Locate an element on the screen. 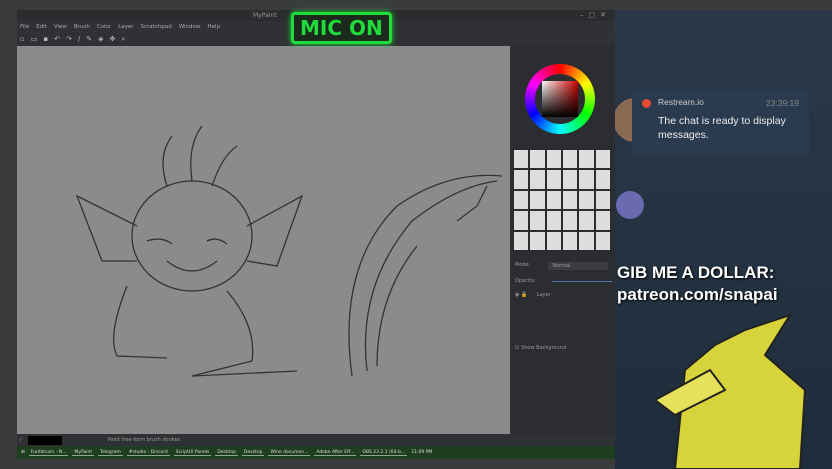 Image resolution: width=832 pixels, height=469 pixels. mode-select: Normal is located at coordinates (578, 266).